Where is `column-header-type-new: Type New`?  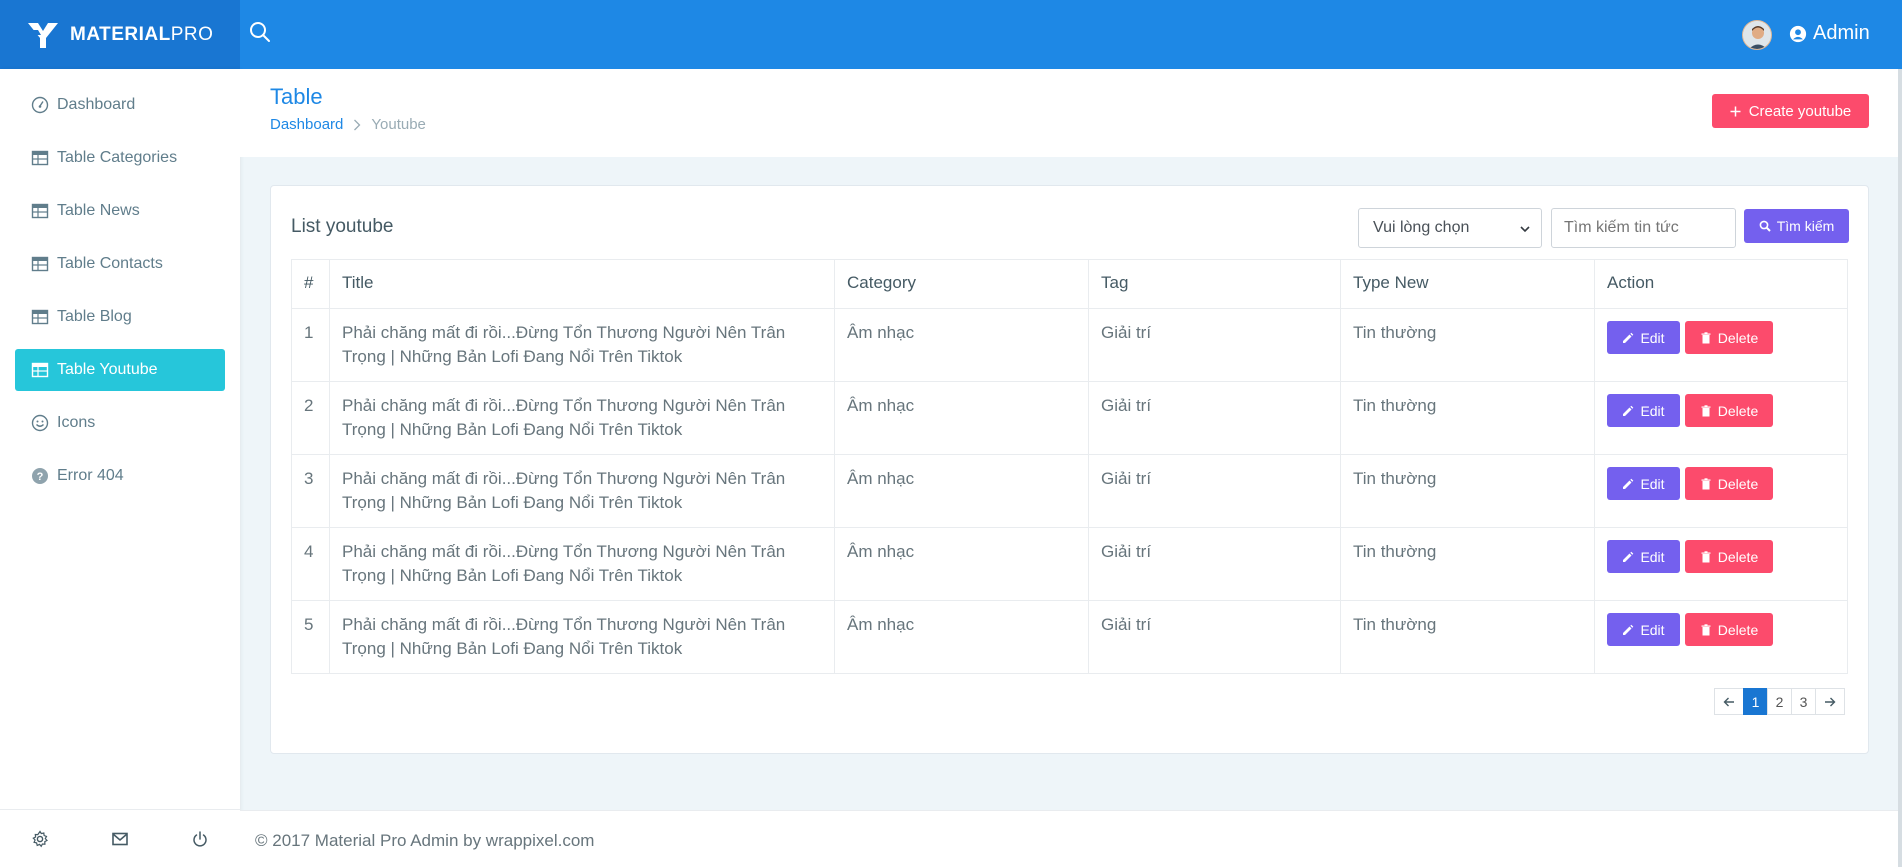 column-header-type-new: Type New is located at coordinates (1467, 284).